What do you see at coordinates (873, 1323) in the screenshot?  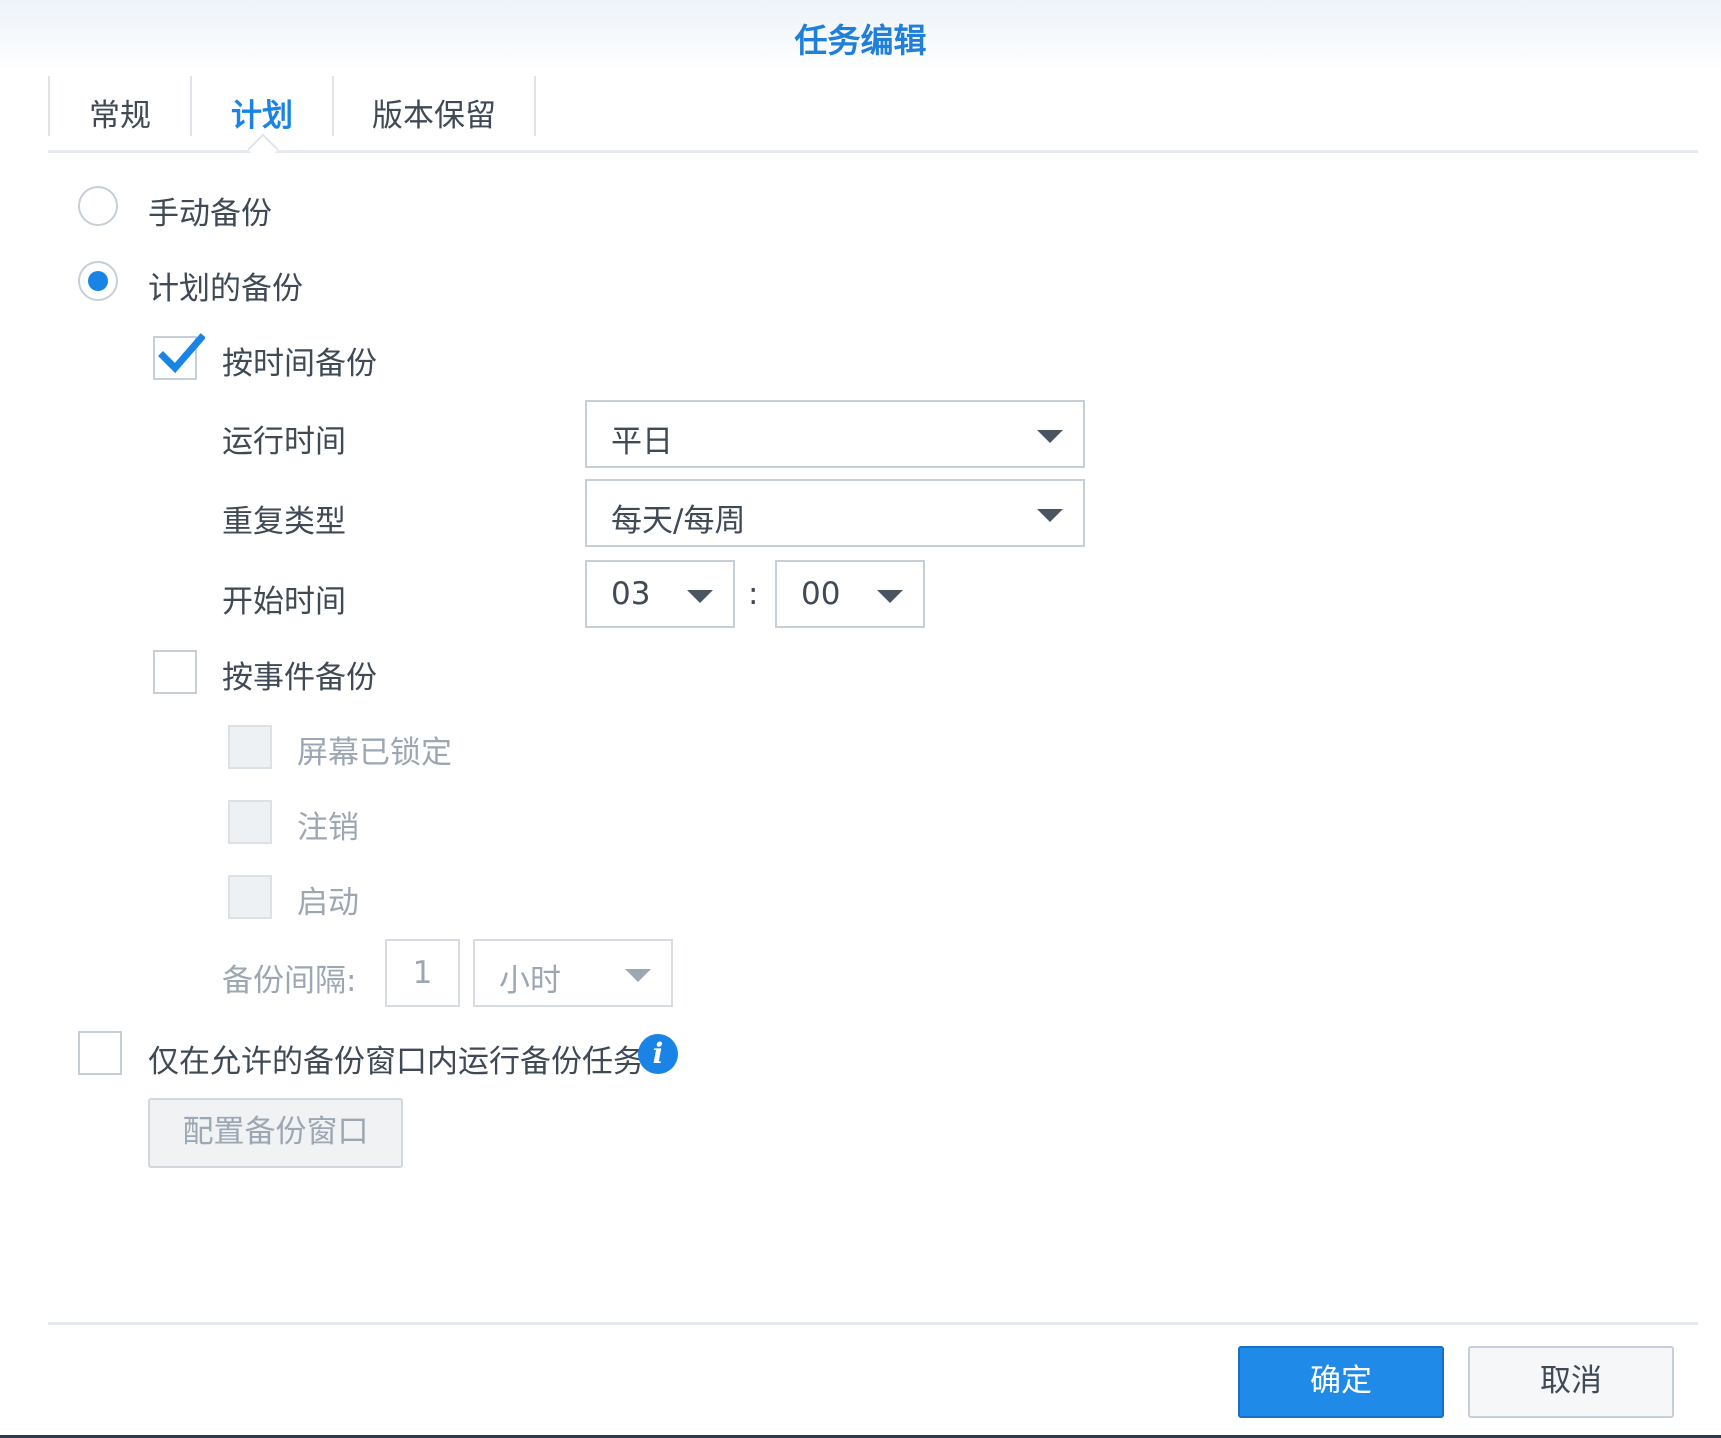 I see `footer-divider` at bounding box center [873, 1323].